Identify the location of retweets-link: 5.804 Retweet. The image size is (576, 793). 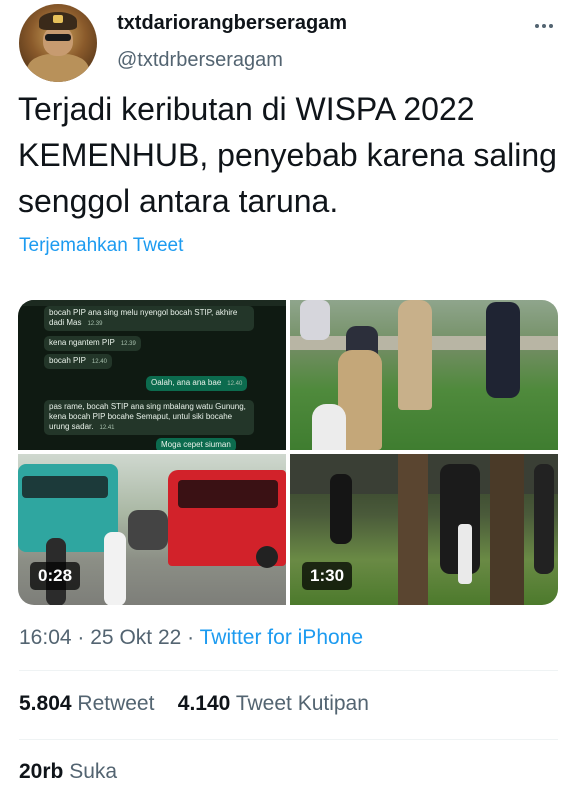
(86, 703).